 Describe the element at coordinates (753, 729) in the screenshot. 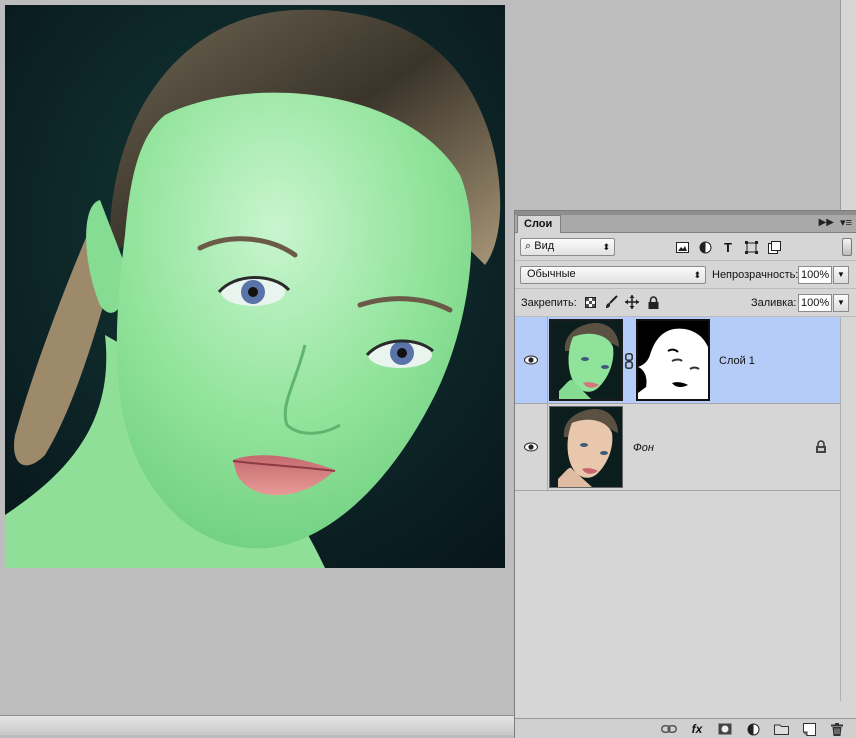

I see `adjustment-layer-icon` at that location.